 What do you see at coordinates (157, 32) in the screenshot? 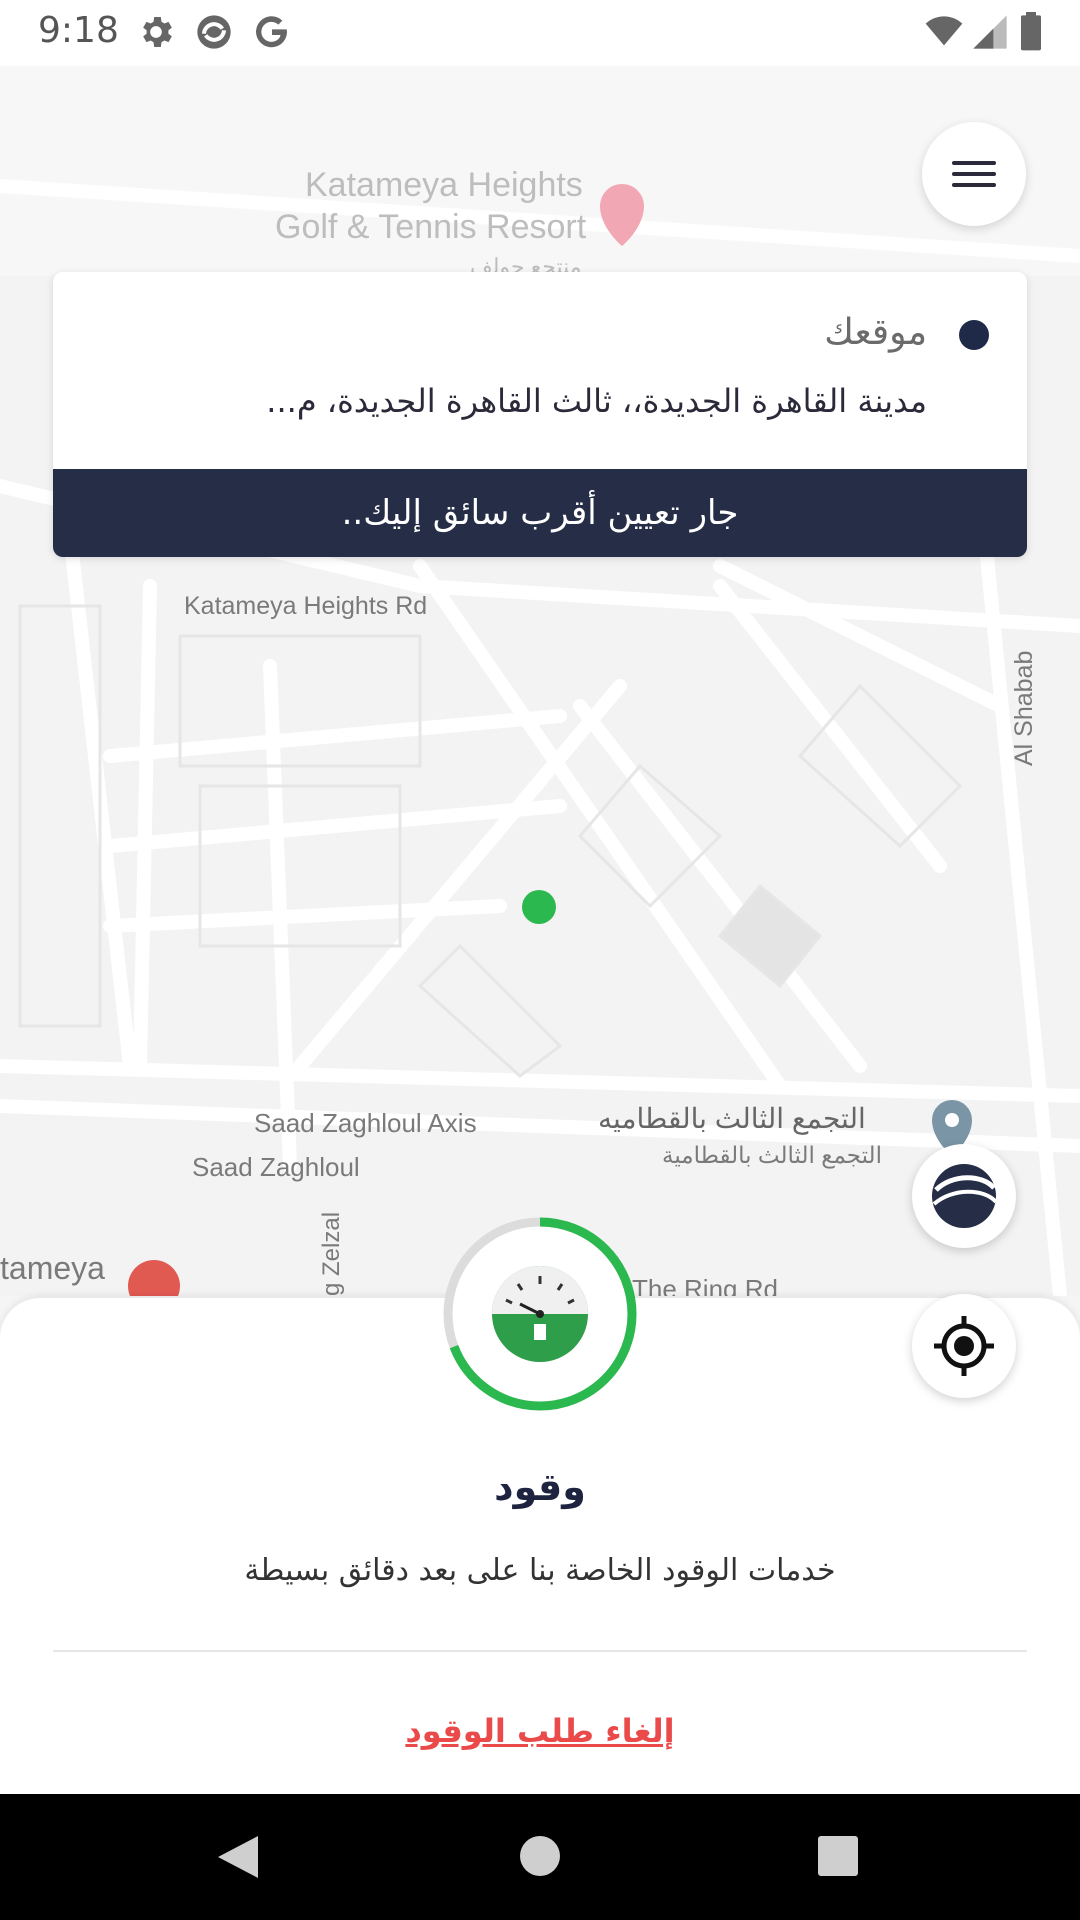
I see `settings-icon` at bounding box center [157, 32].